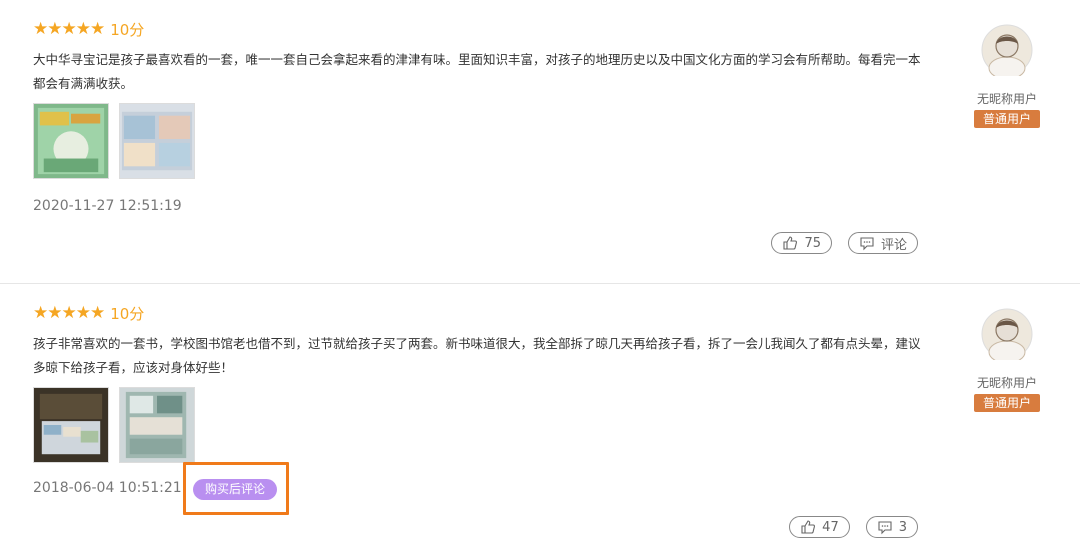  I want to click on like-count: 47, so click(830, 527).